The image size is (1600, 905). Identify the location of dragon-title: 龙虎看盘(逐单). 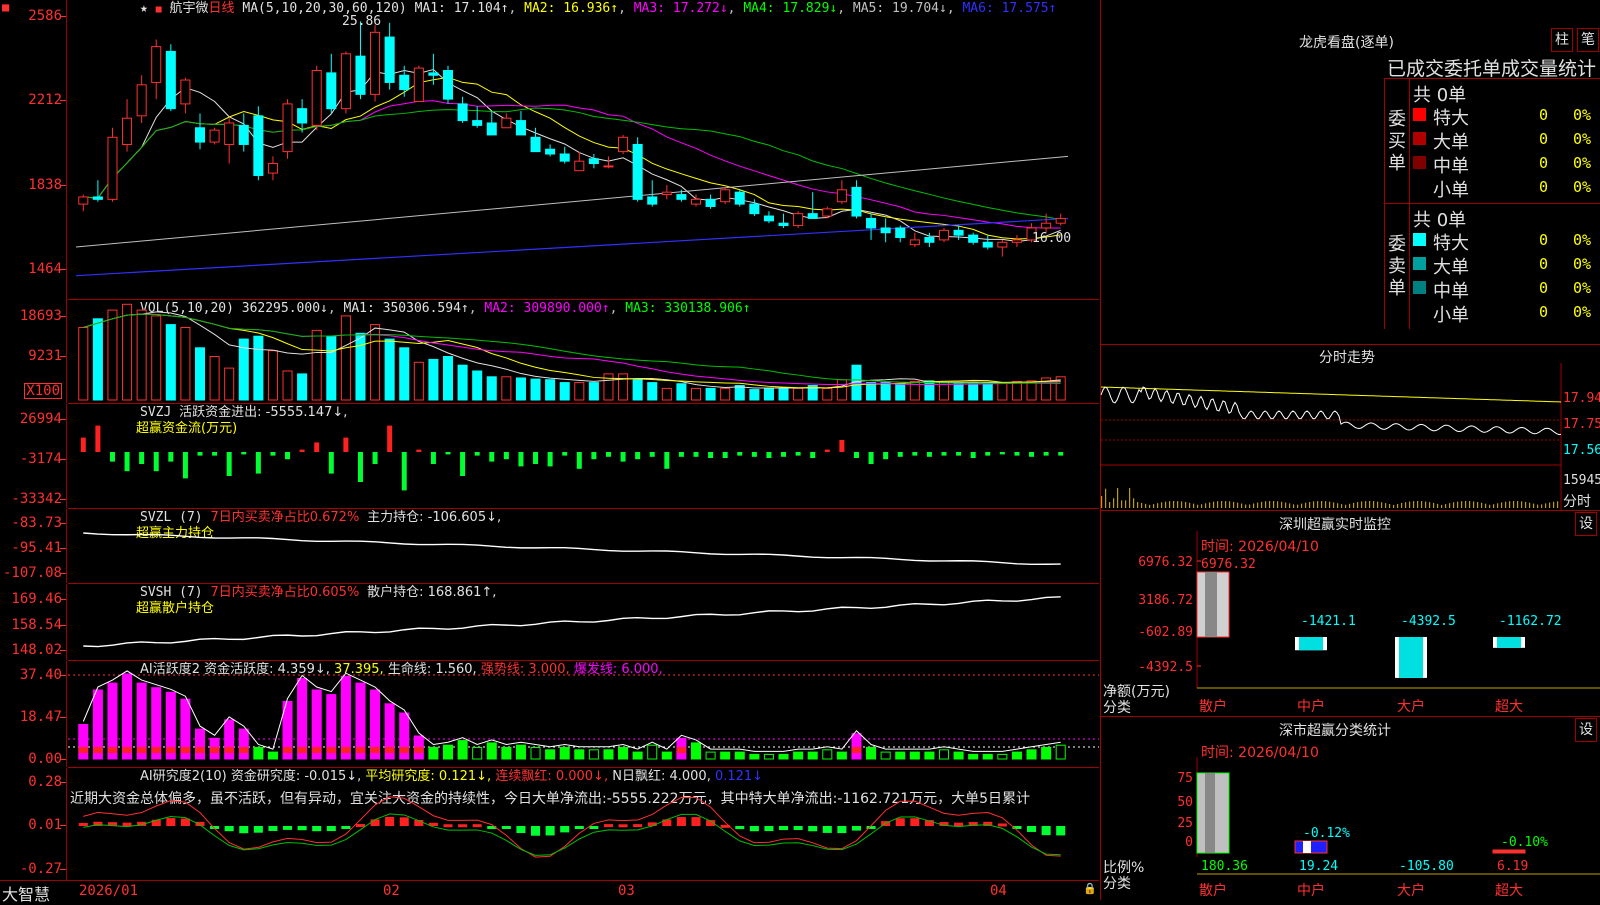
(1346, 43).